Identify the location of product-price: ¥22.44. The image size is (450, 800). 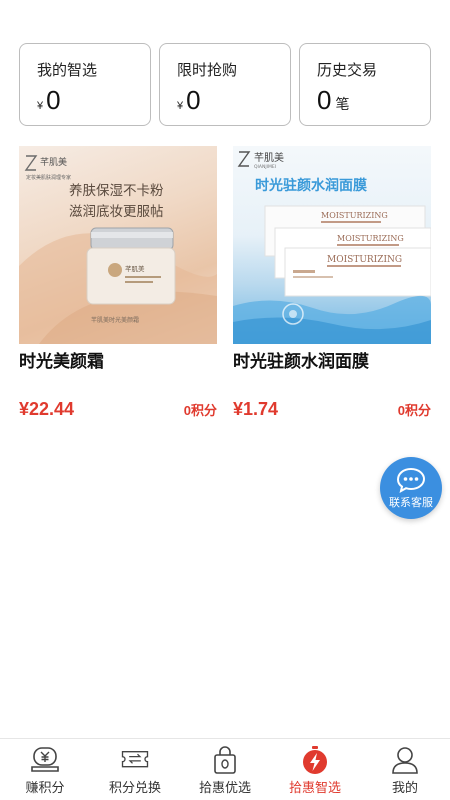
(47, 409).